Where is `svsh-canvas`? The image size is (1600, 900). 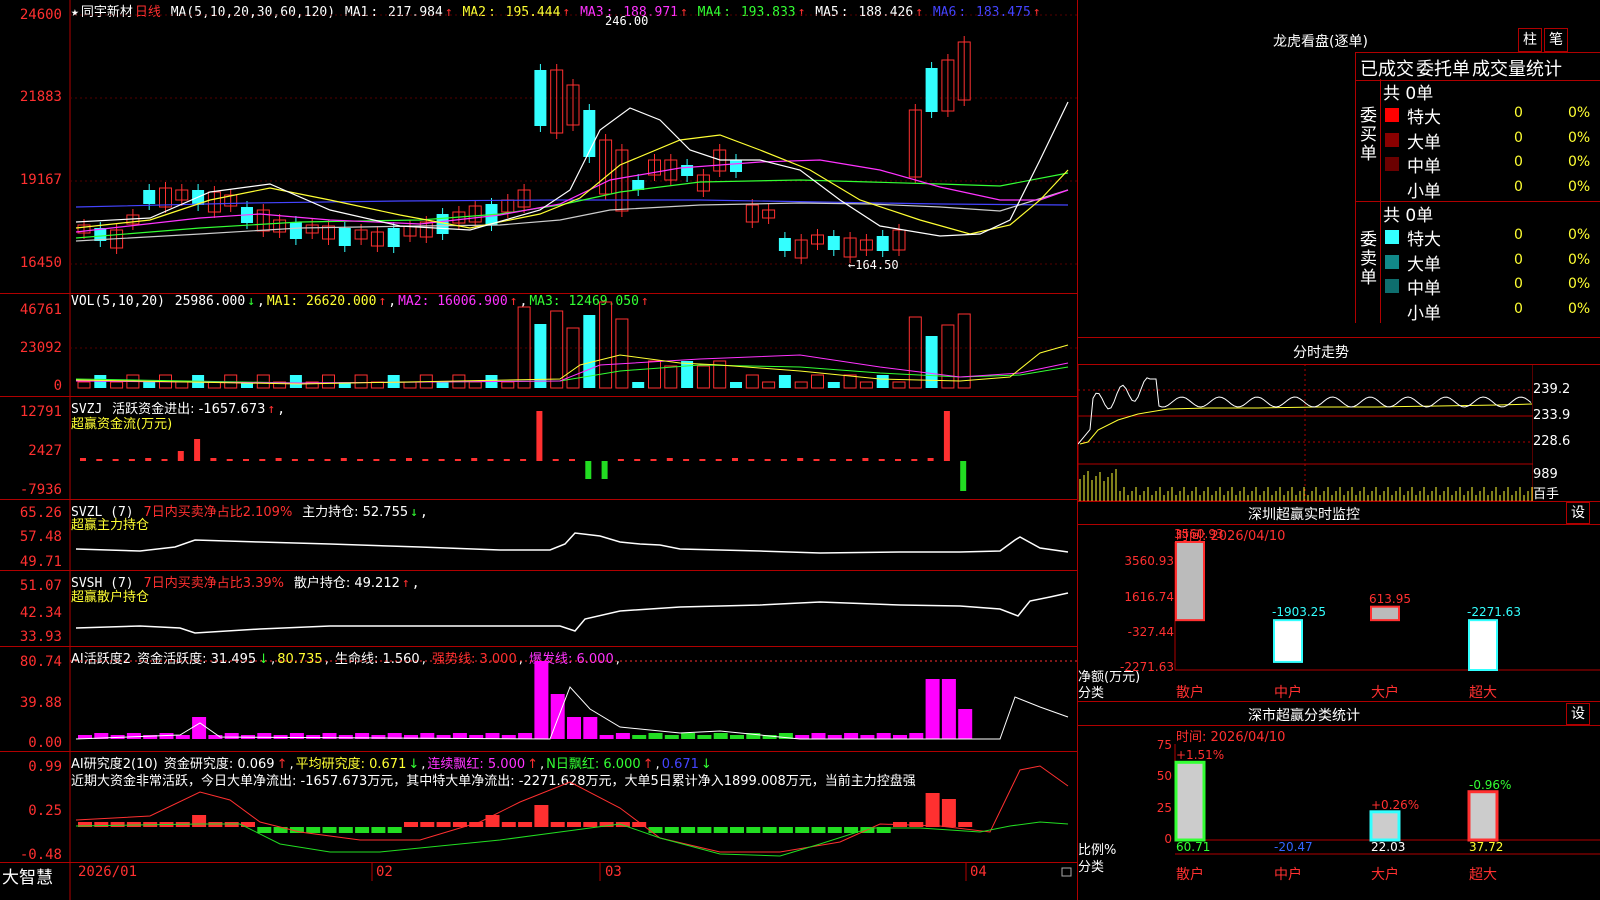
svsh-canvas is located at coordinates (538, 608).